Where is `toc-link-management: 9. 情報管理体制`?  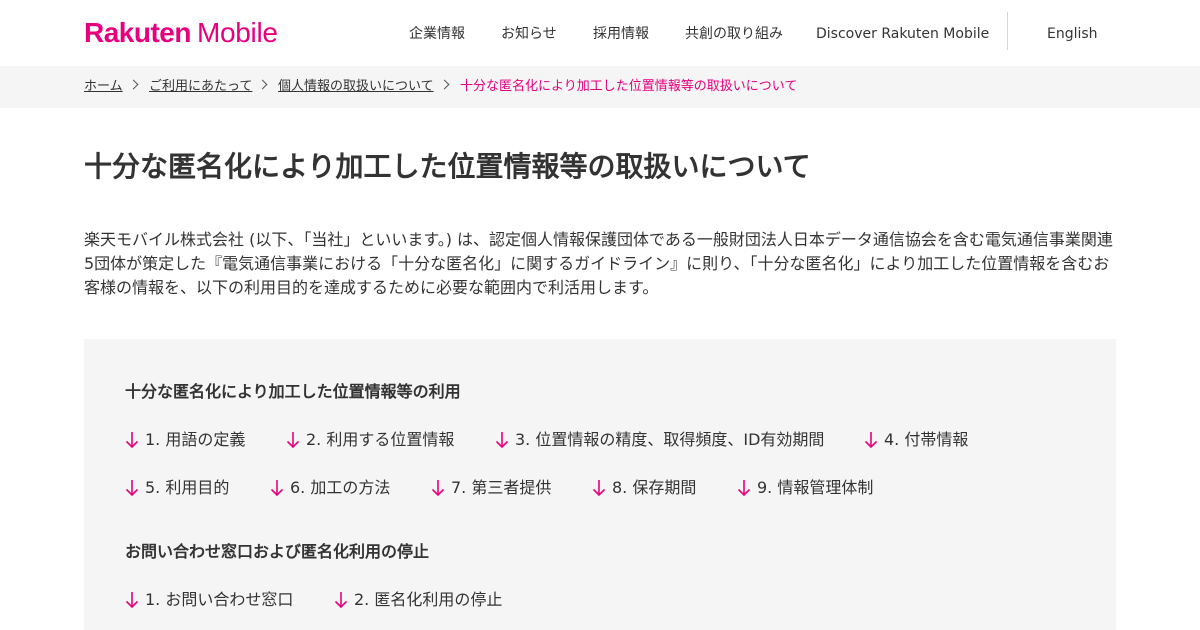 toc-link-management: 9. 情報管理体制 is located at coordinates (805, 488).